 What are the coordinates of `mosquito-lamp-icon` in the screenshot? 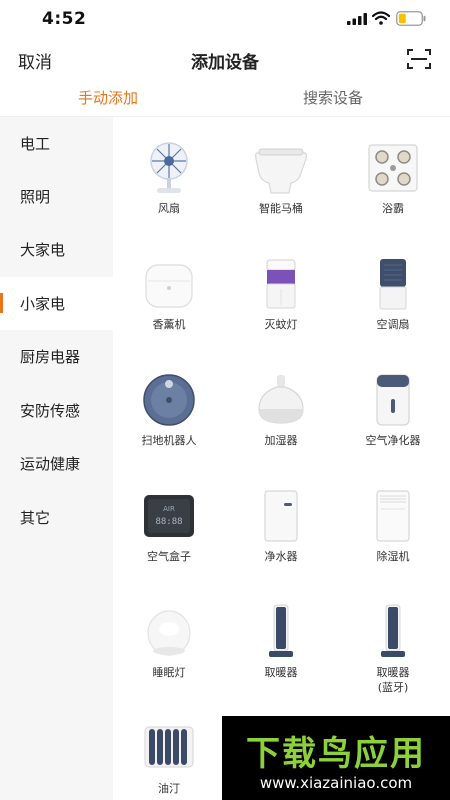 It's located at (281, 284).